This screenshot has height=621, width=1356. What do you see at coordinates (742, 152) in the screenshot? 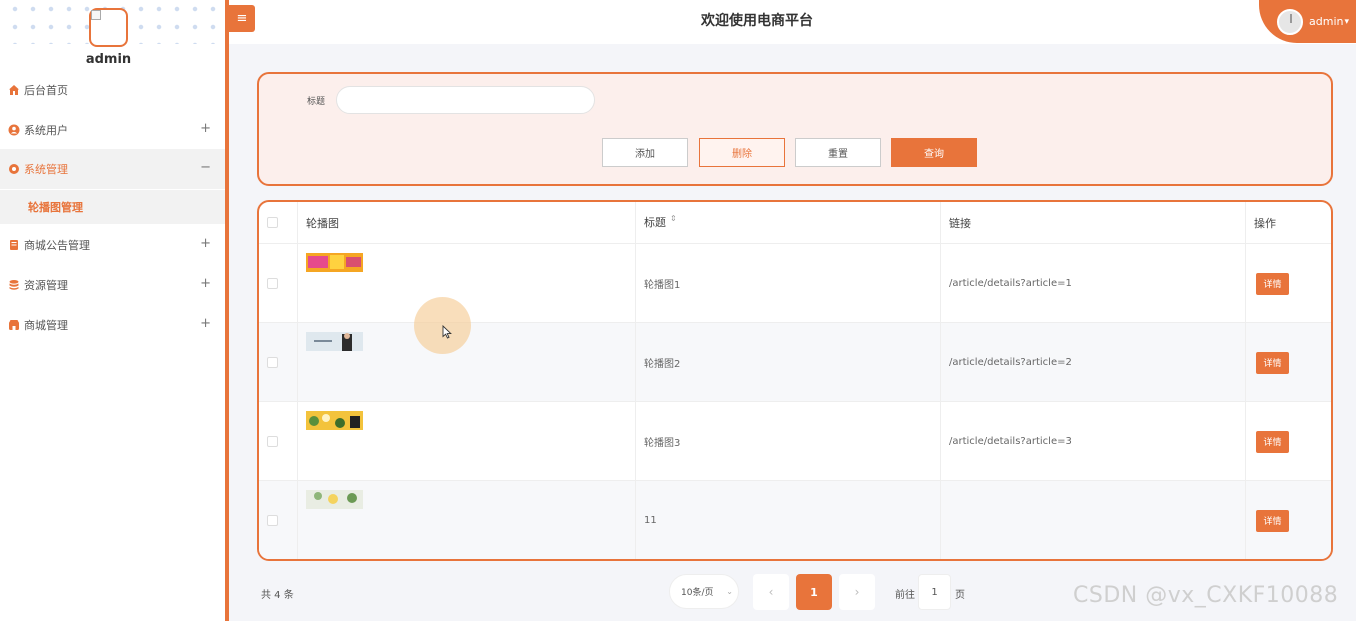
I see `delete-button: 删除` at bounding box center [742, 152].